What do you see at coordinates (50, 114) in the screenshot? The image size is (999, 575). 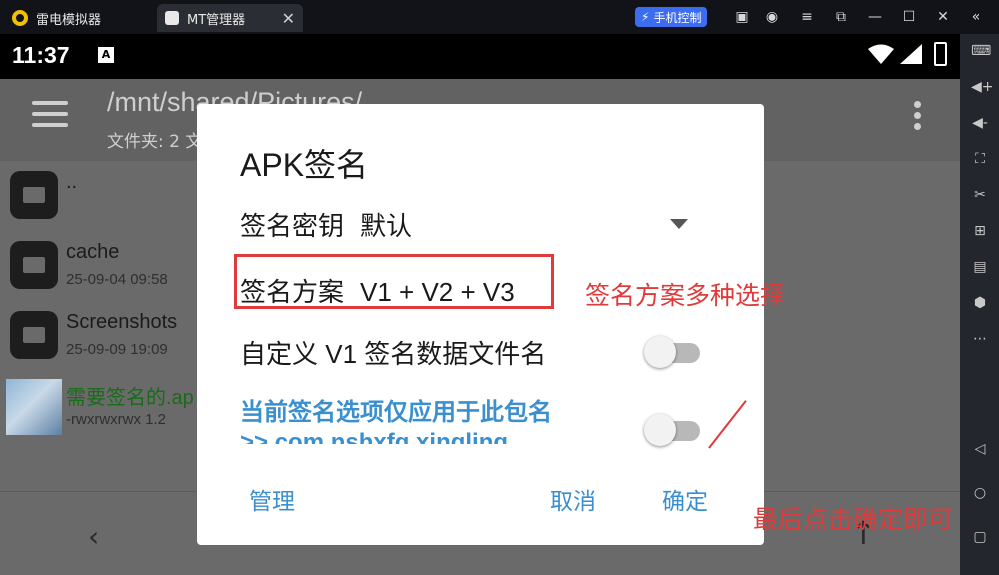 I see `hamburger-menu-icon` at bounding box center [50, 114].